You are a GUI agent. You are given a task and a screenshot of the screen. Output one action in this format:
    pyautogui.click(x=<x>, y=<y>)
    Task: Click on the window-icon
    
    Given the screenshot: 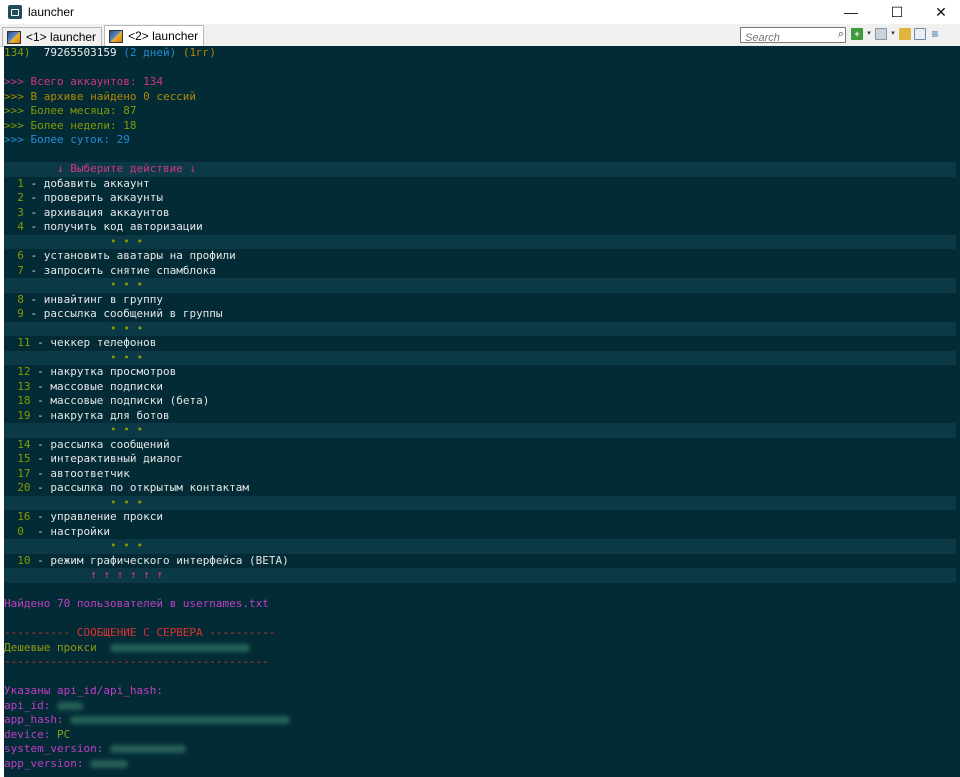 What is the action you would take?
    pyautogui.click(x=881, y=34)
    